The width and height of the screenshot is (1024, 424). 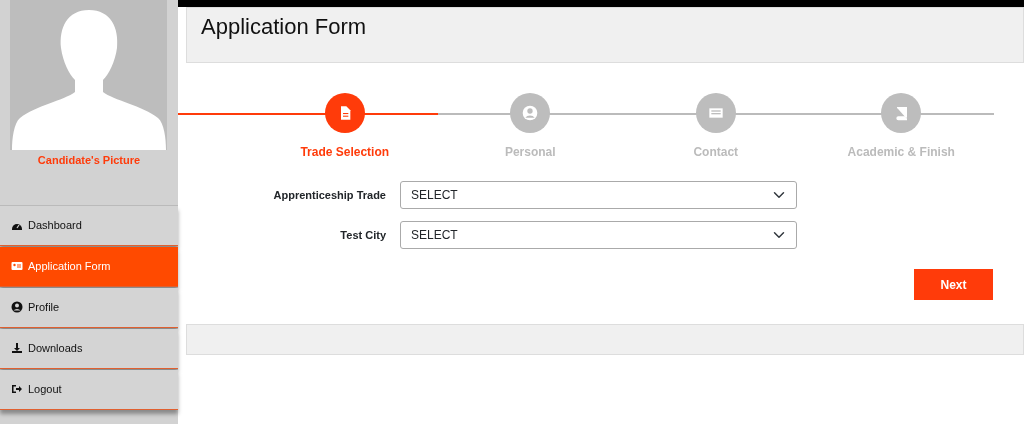 What do you see at coordinates (89, 225) in the screenshot?
I see `sidebar-item: Dashboard` at bounding box center [89, 225].